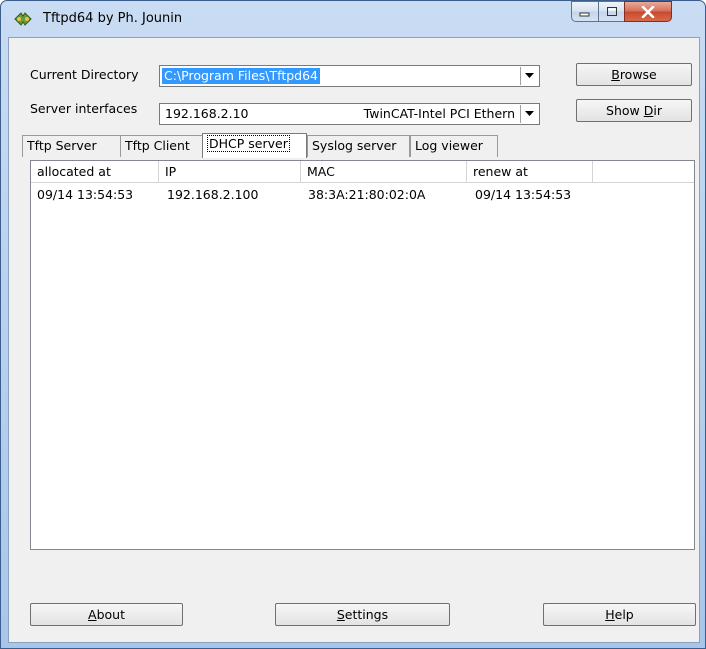 This screenshot has height=649, width=706. I want to click on column-header-renew-at: renew at, so click(530, 171).